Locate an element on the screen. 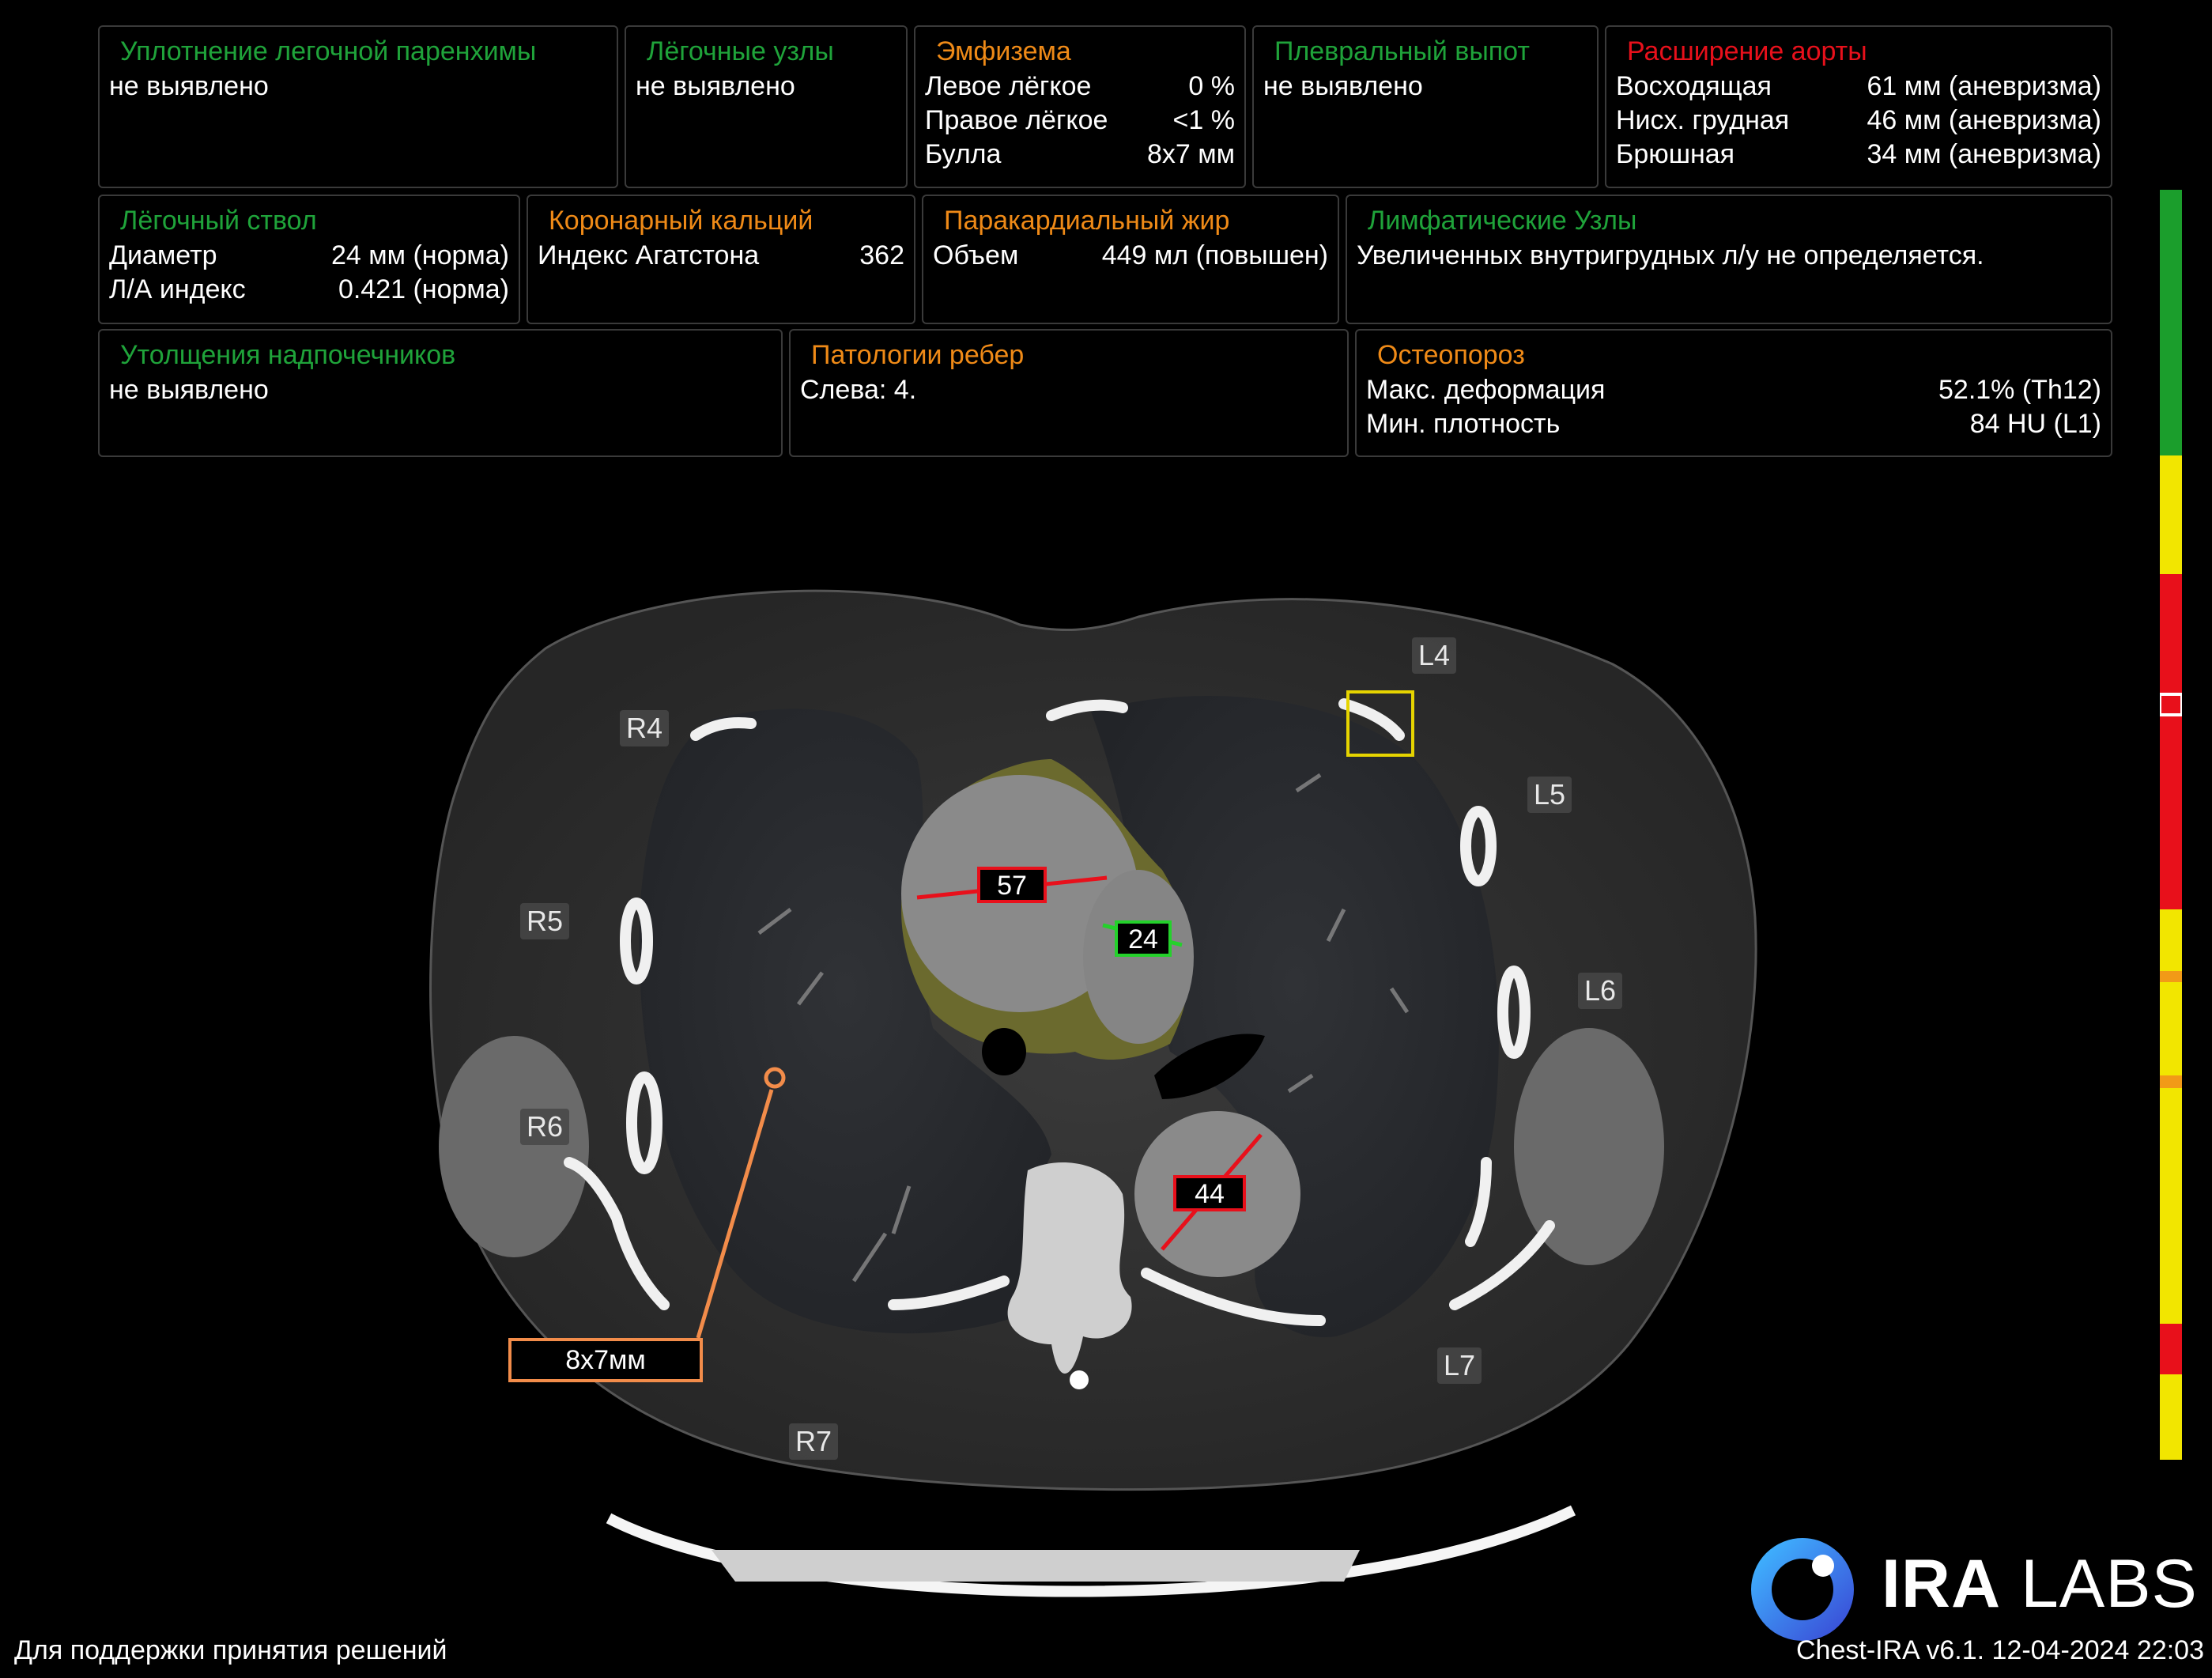 The image size is (2212, 1678). metric-value: 449 мл (повышен) is located at coordinates (1214, 255).